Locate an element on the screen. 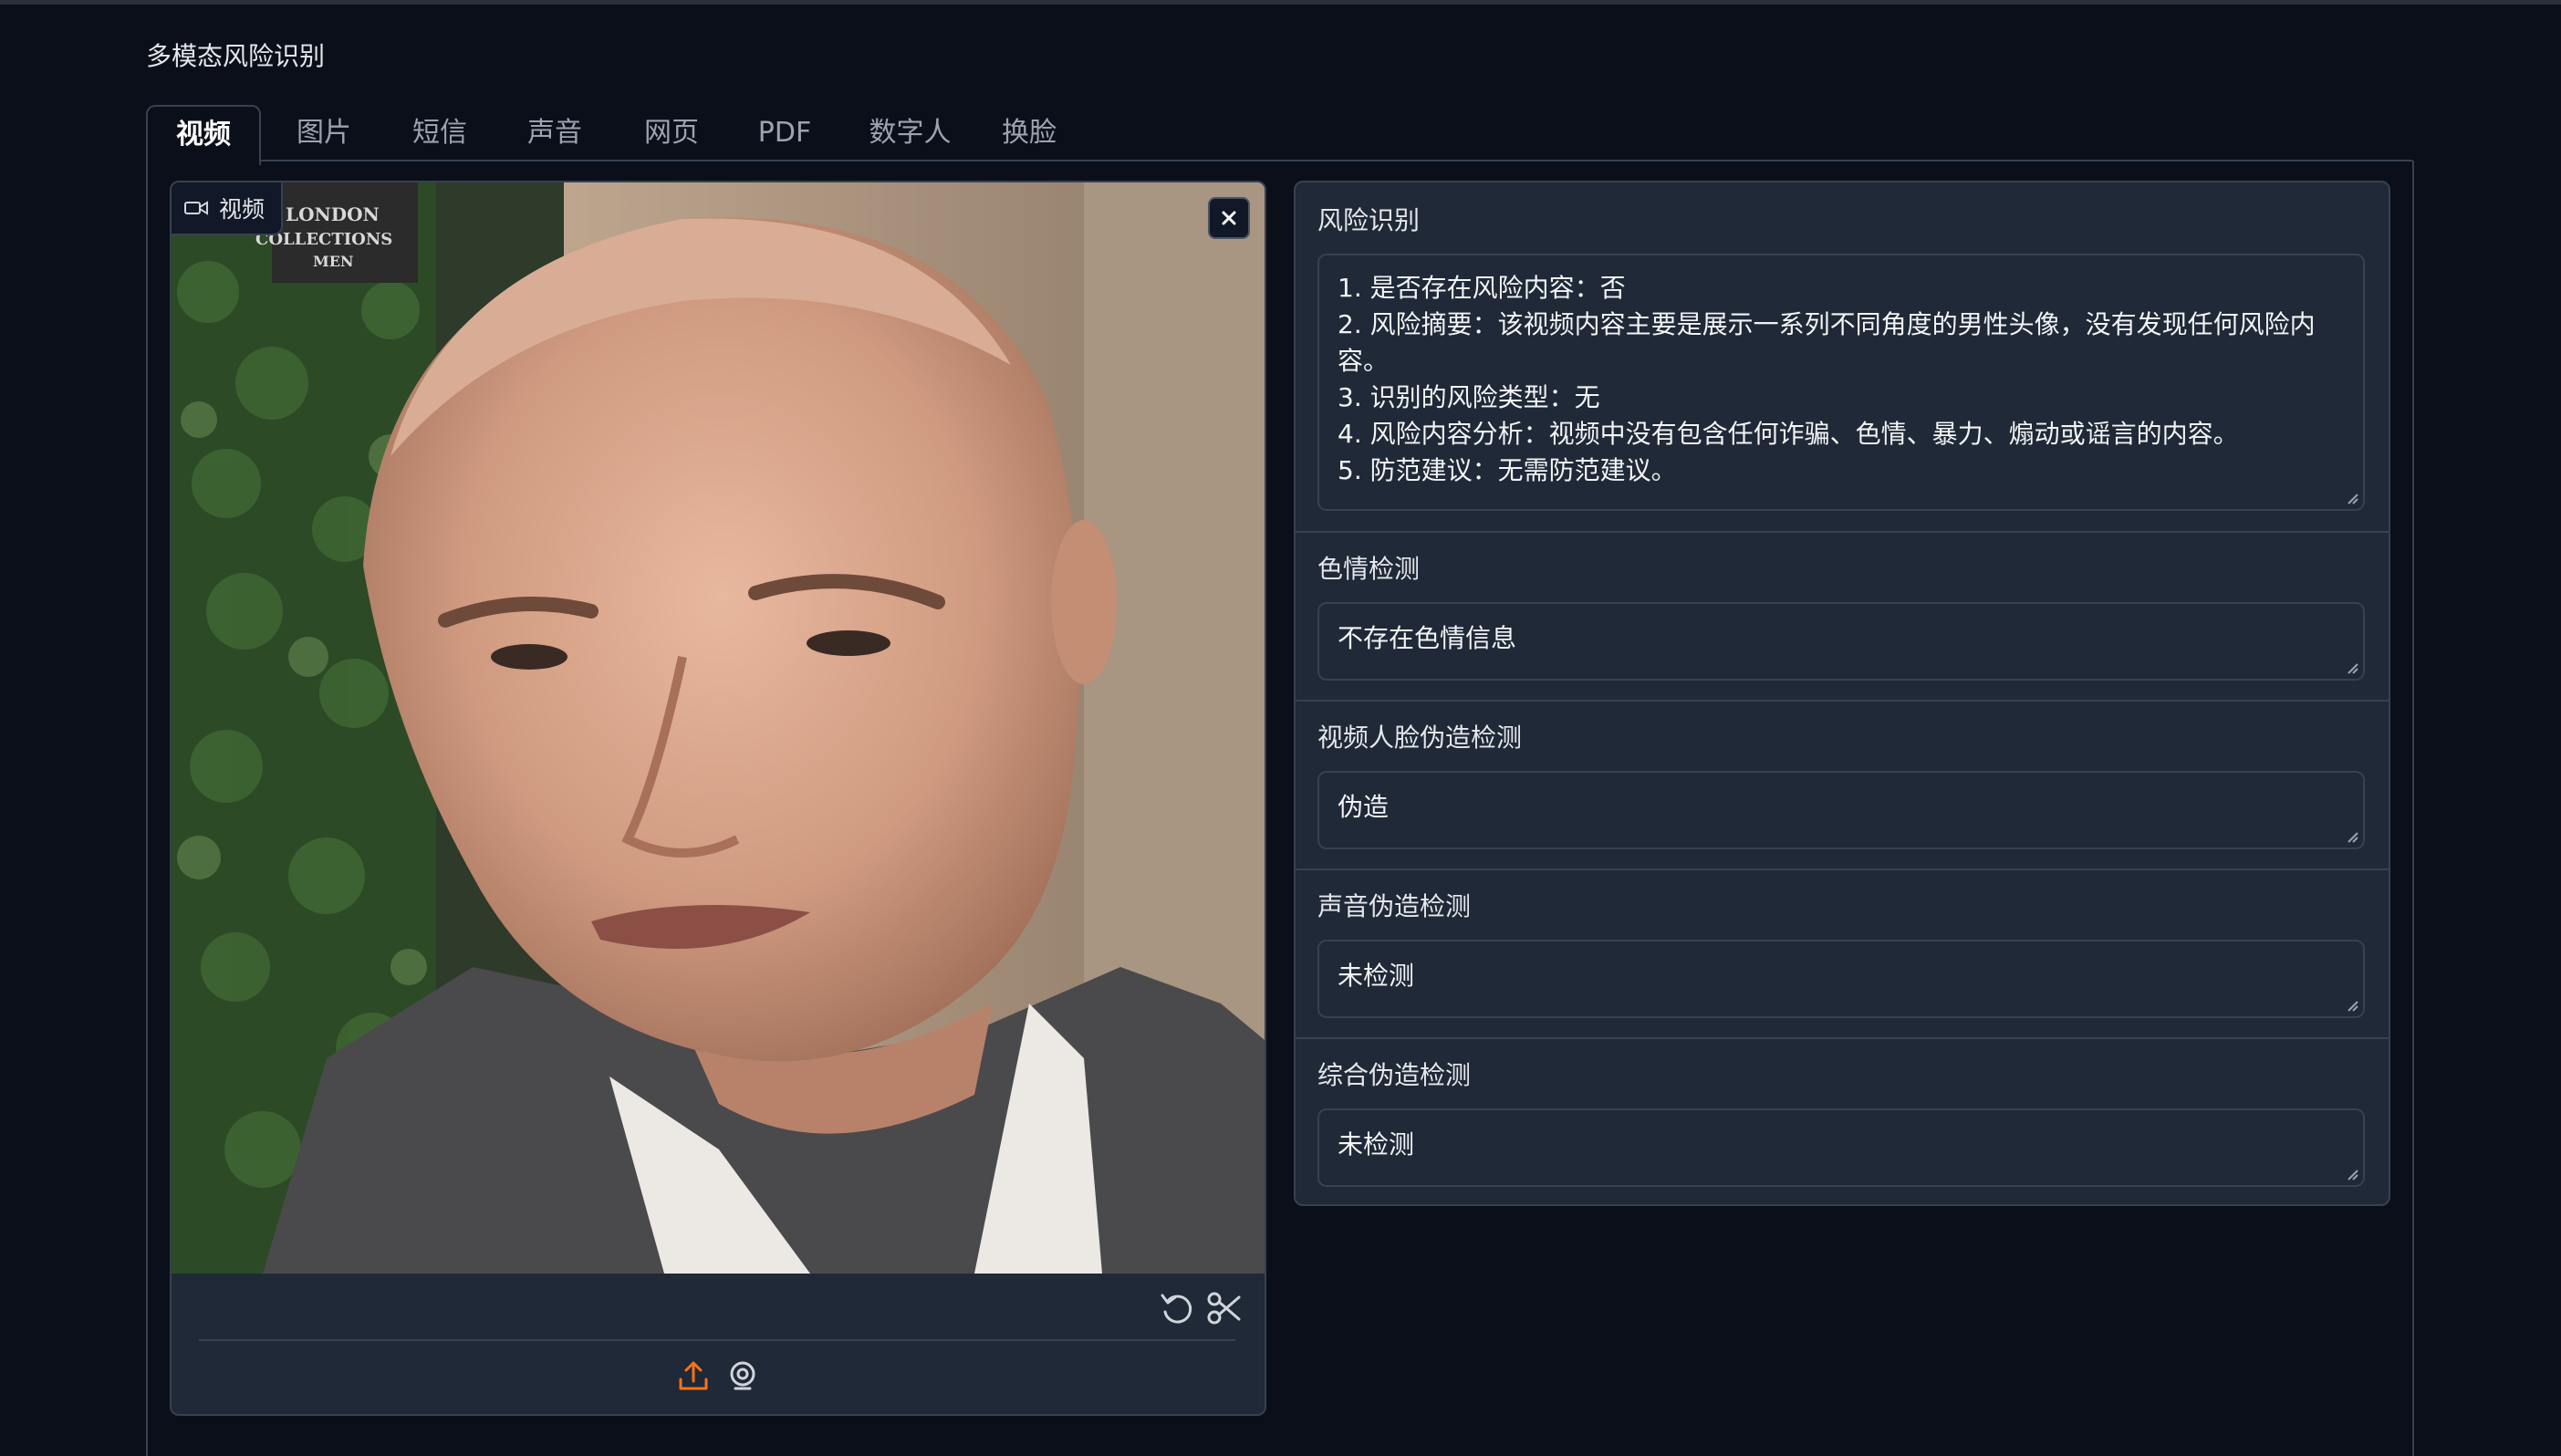 The width and height of the screenshot is (2561, 1456). video-toolbar is located at coordinates (718, 1344).